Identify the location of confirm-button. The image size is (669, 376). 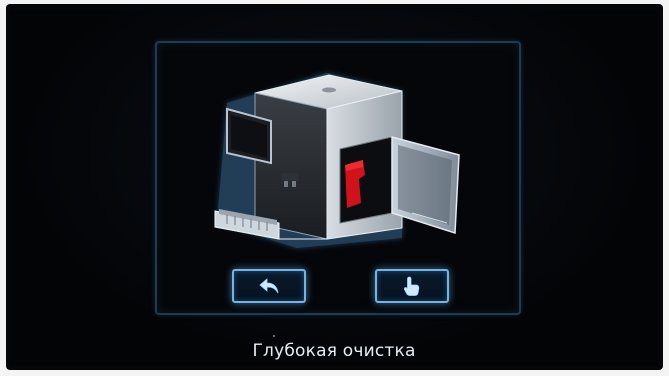
(412, 286).